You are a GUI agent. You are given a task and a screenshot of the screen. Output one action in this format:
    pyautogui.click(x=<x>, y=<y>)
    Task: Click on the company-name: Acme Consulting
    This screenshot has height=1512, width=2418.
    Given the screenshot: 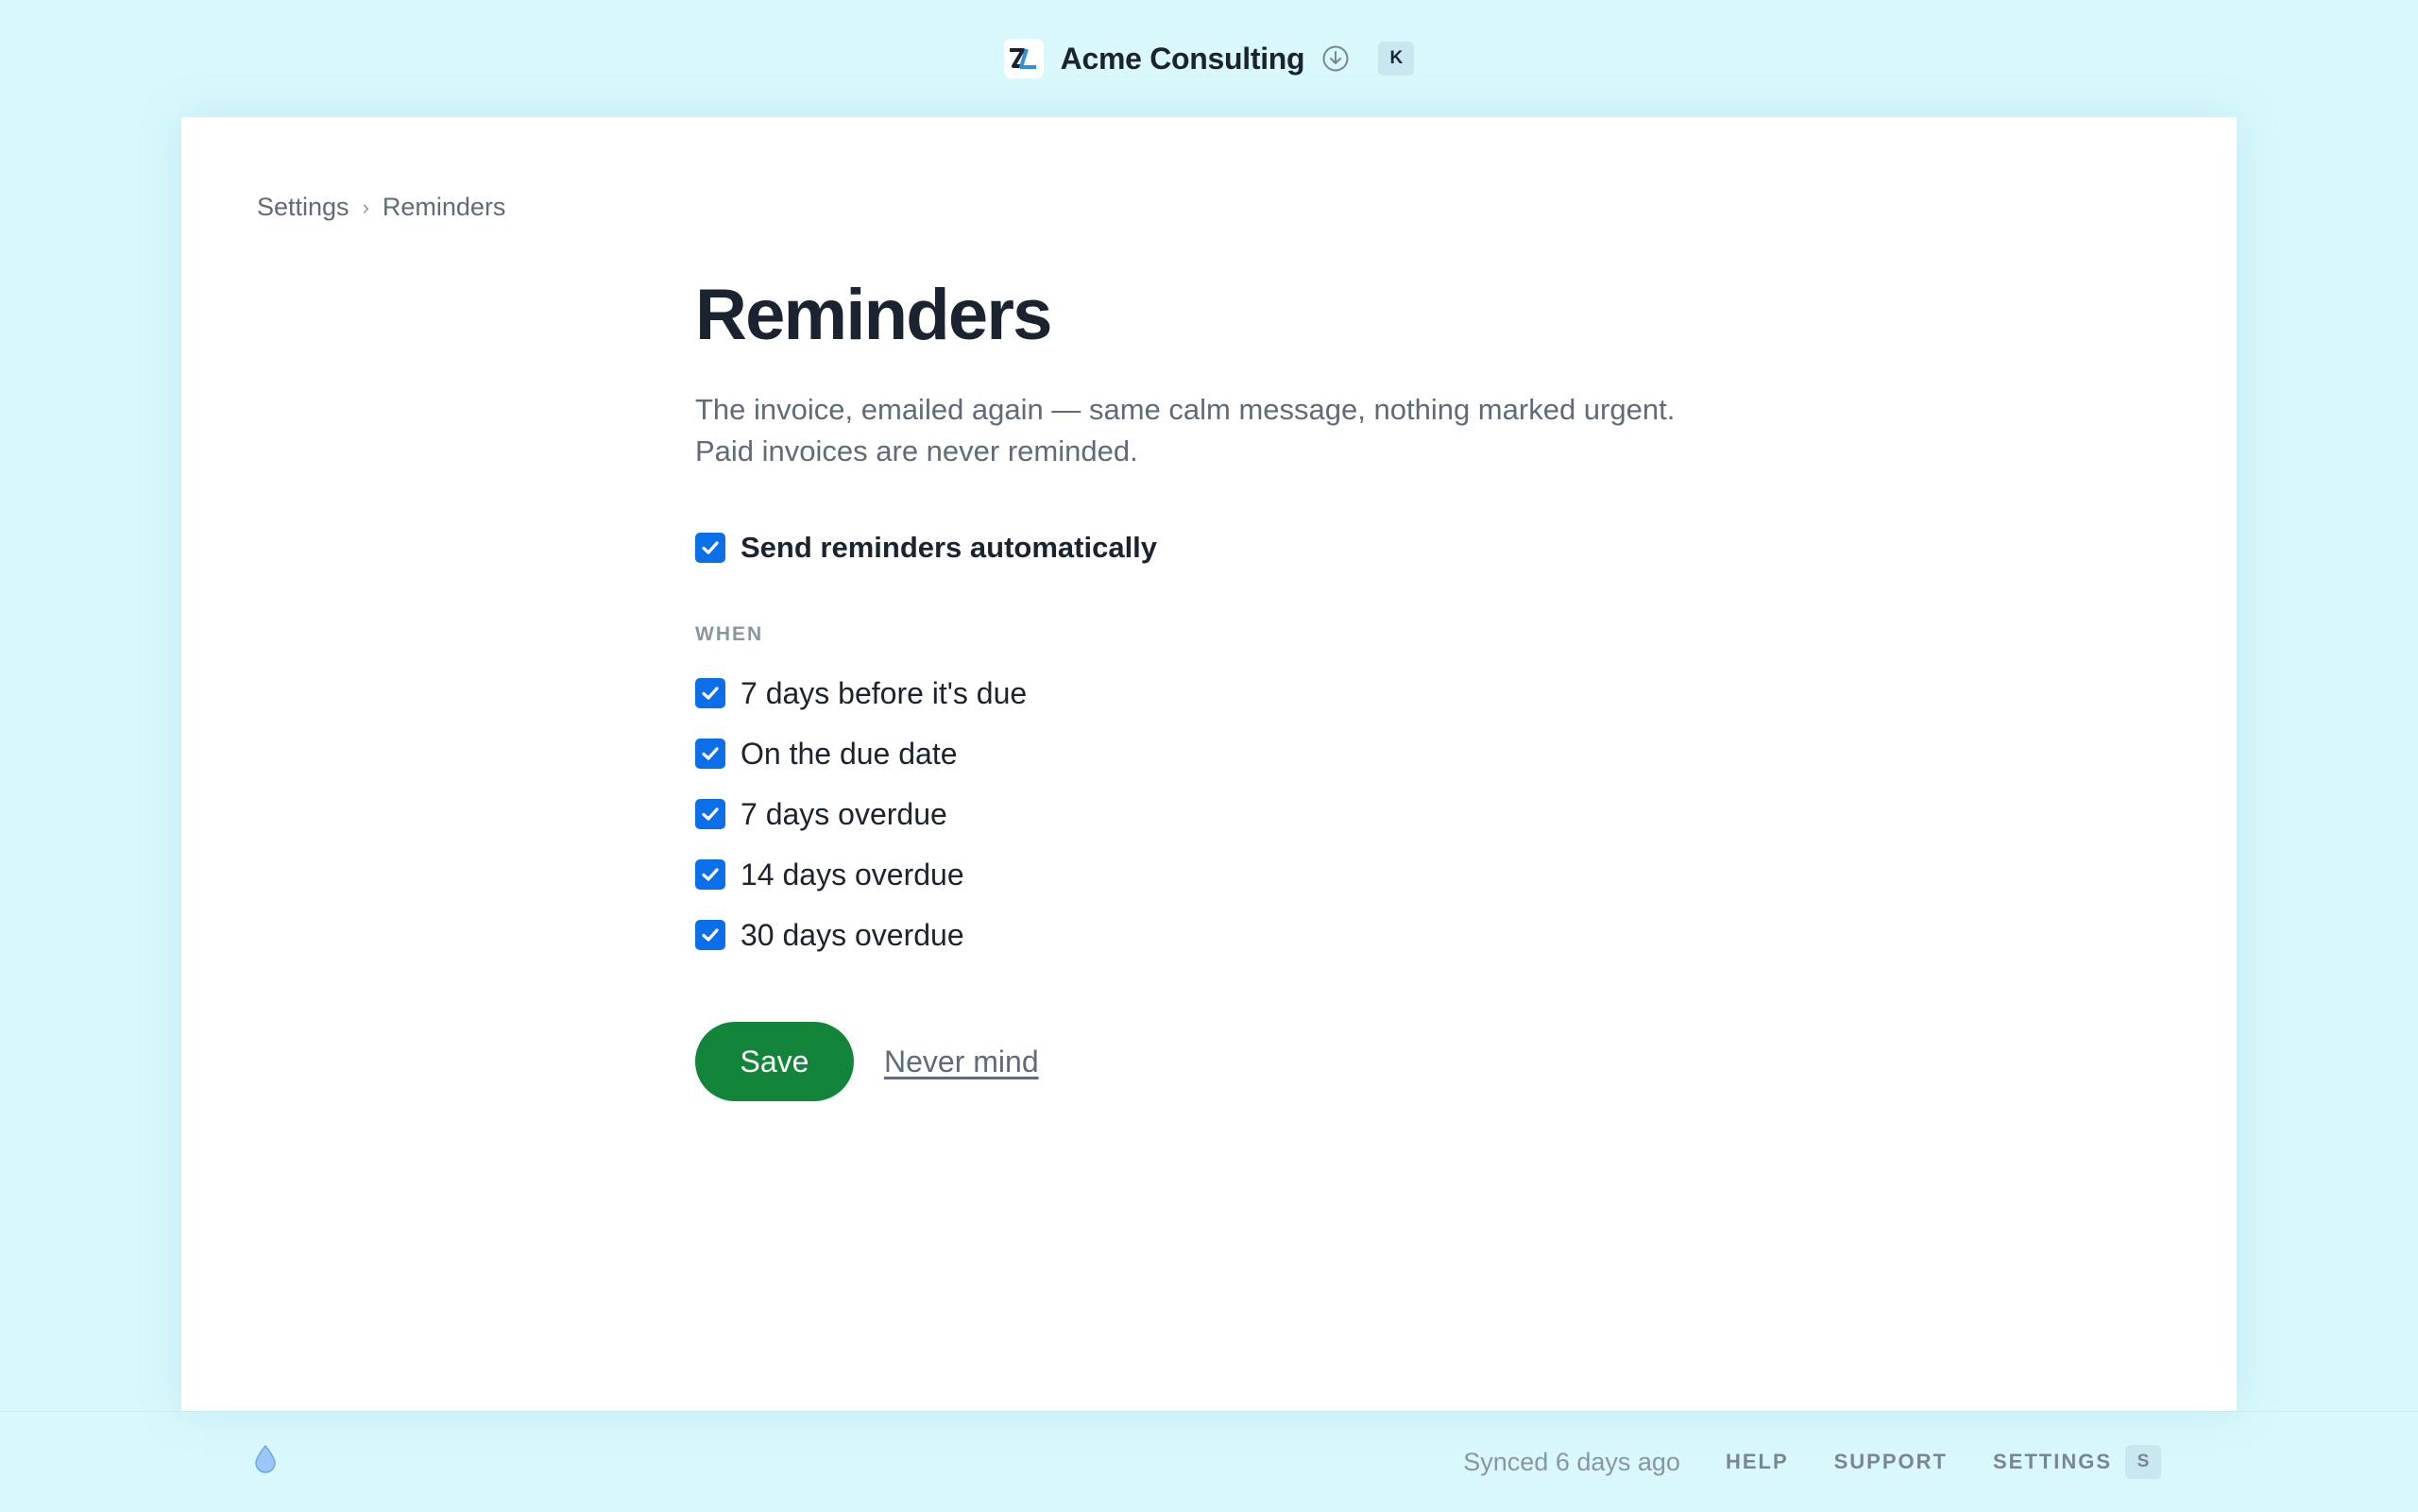 What is the action you would take?
    pyautogui.click(x=1182, y=58)
    